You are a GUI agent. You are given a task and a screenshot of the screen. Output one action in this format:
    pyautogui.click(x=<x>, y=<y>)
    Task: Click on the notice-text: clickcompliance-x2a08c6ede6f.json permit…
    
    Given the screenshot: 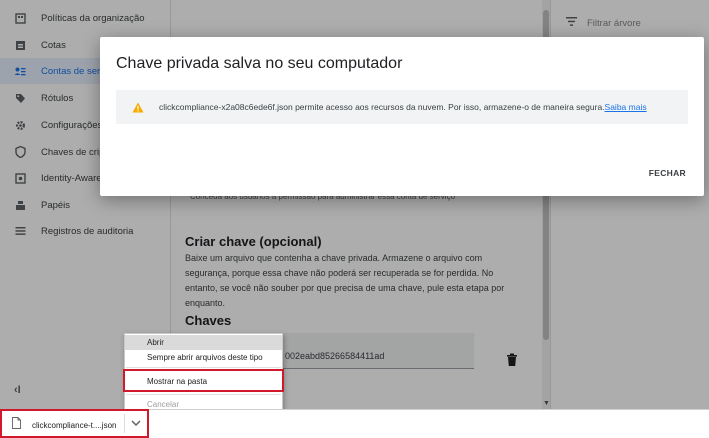 What is the action you would take?
    pyautogui.click(x=382, y=107)
    